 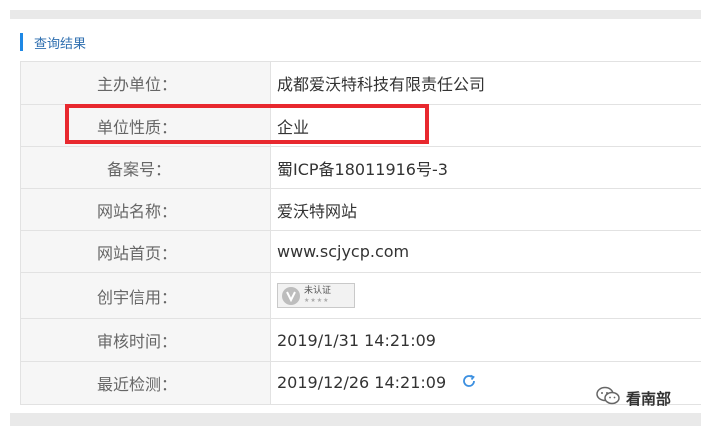 What do you see at coordinates (247, 124) in the screenshot?
I see `highlight-box` at bounding box center [247, 124].